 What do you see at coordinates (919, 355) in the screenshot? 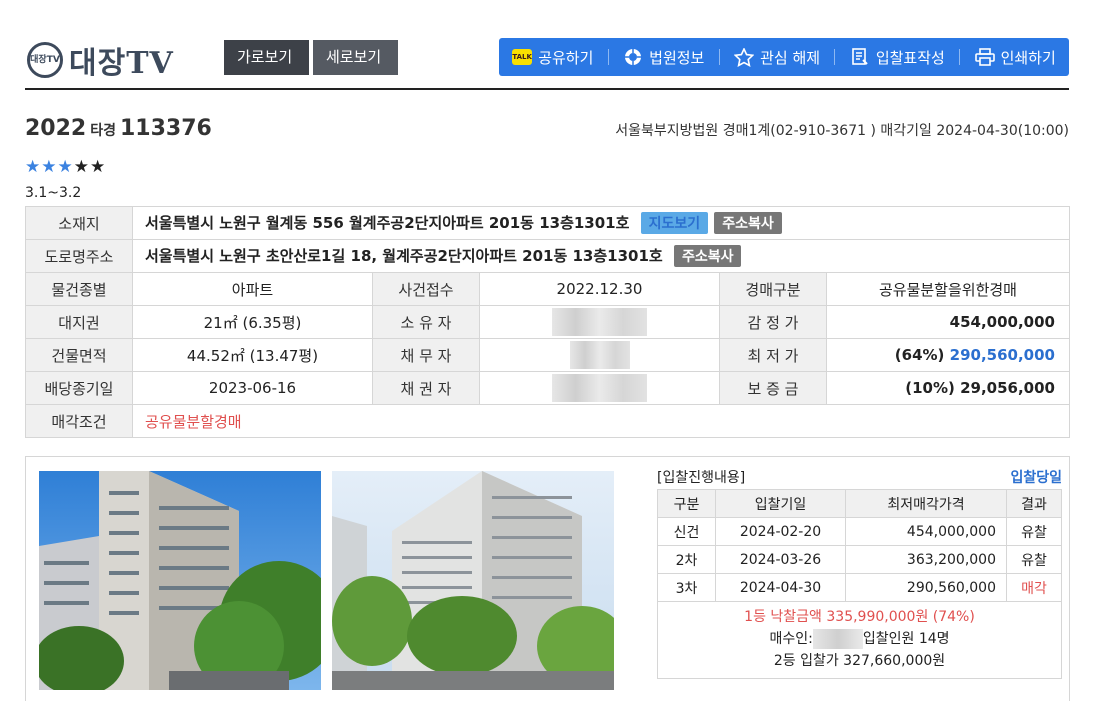
I see `min-price-pct: (64%)` at bounding box center [919, 355].